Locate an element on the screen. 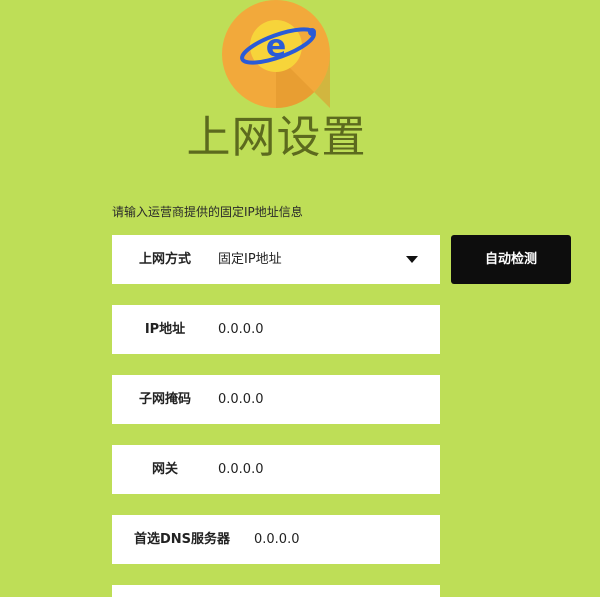 This screenshot has height=597, width=600. primary-dns-value: 0.0.0.0 is located at coordinates (276, 539).